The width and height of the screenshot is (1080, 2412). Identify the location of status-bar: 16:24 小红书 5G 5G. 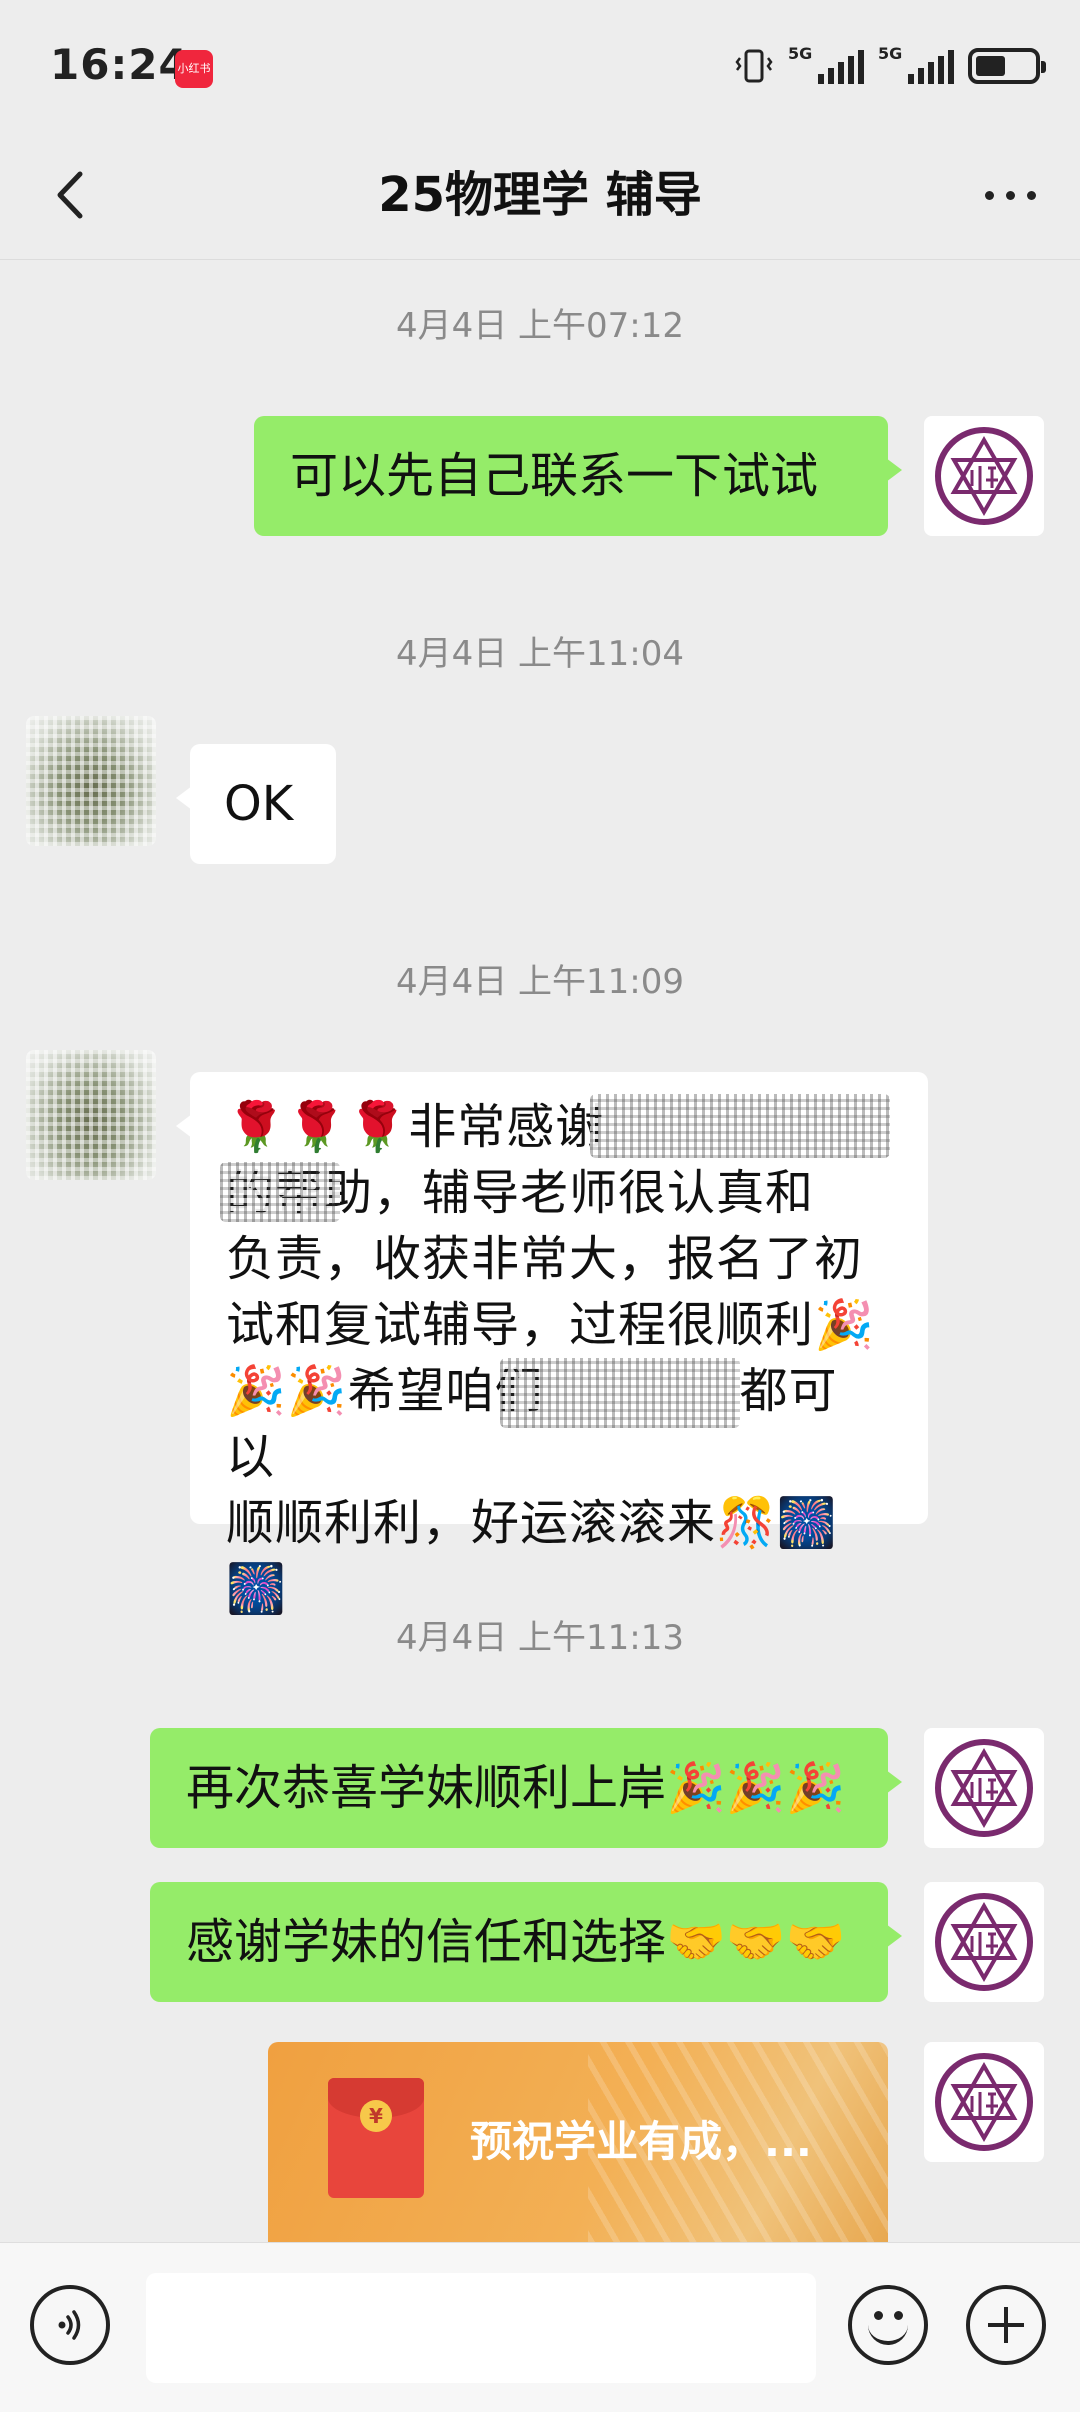
(540, 65).